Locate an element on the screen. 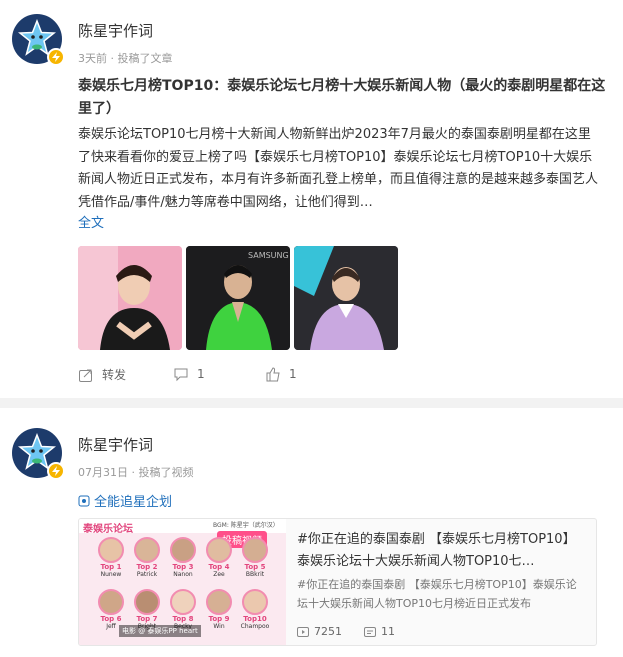  top-item: Top 5 BBkrit is located at coordinates (255, 557).